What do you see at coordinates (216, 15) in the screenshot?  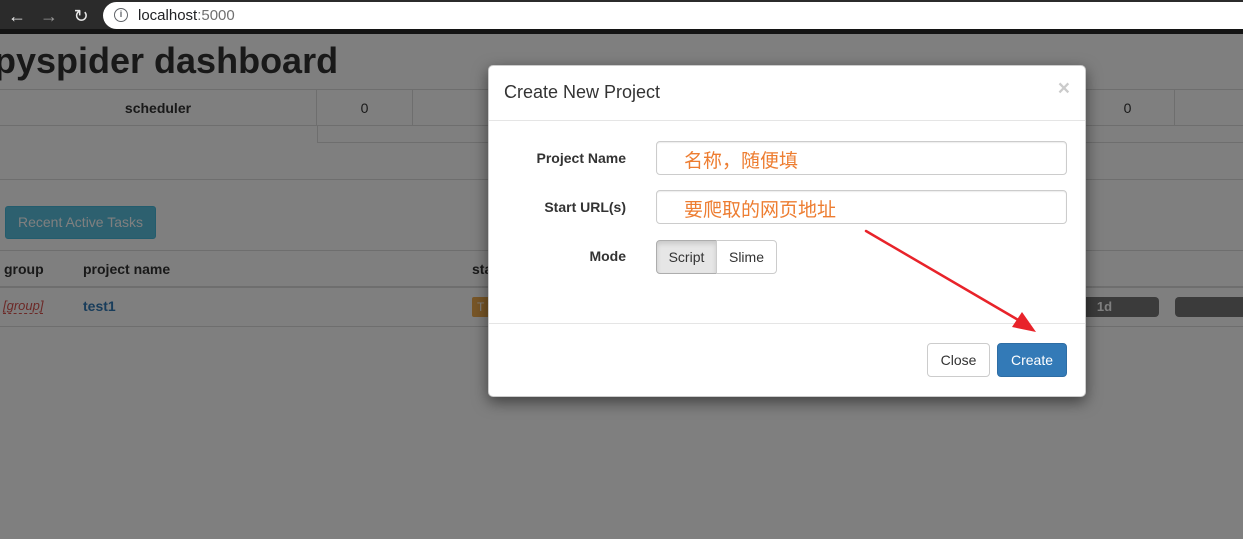 I see `url-port: :5000` at bounding box center [216, 15].